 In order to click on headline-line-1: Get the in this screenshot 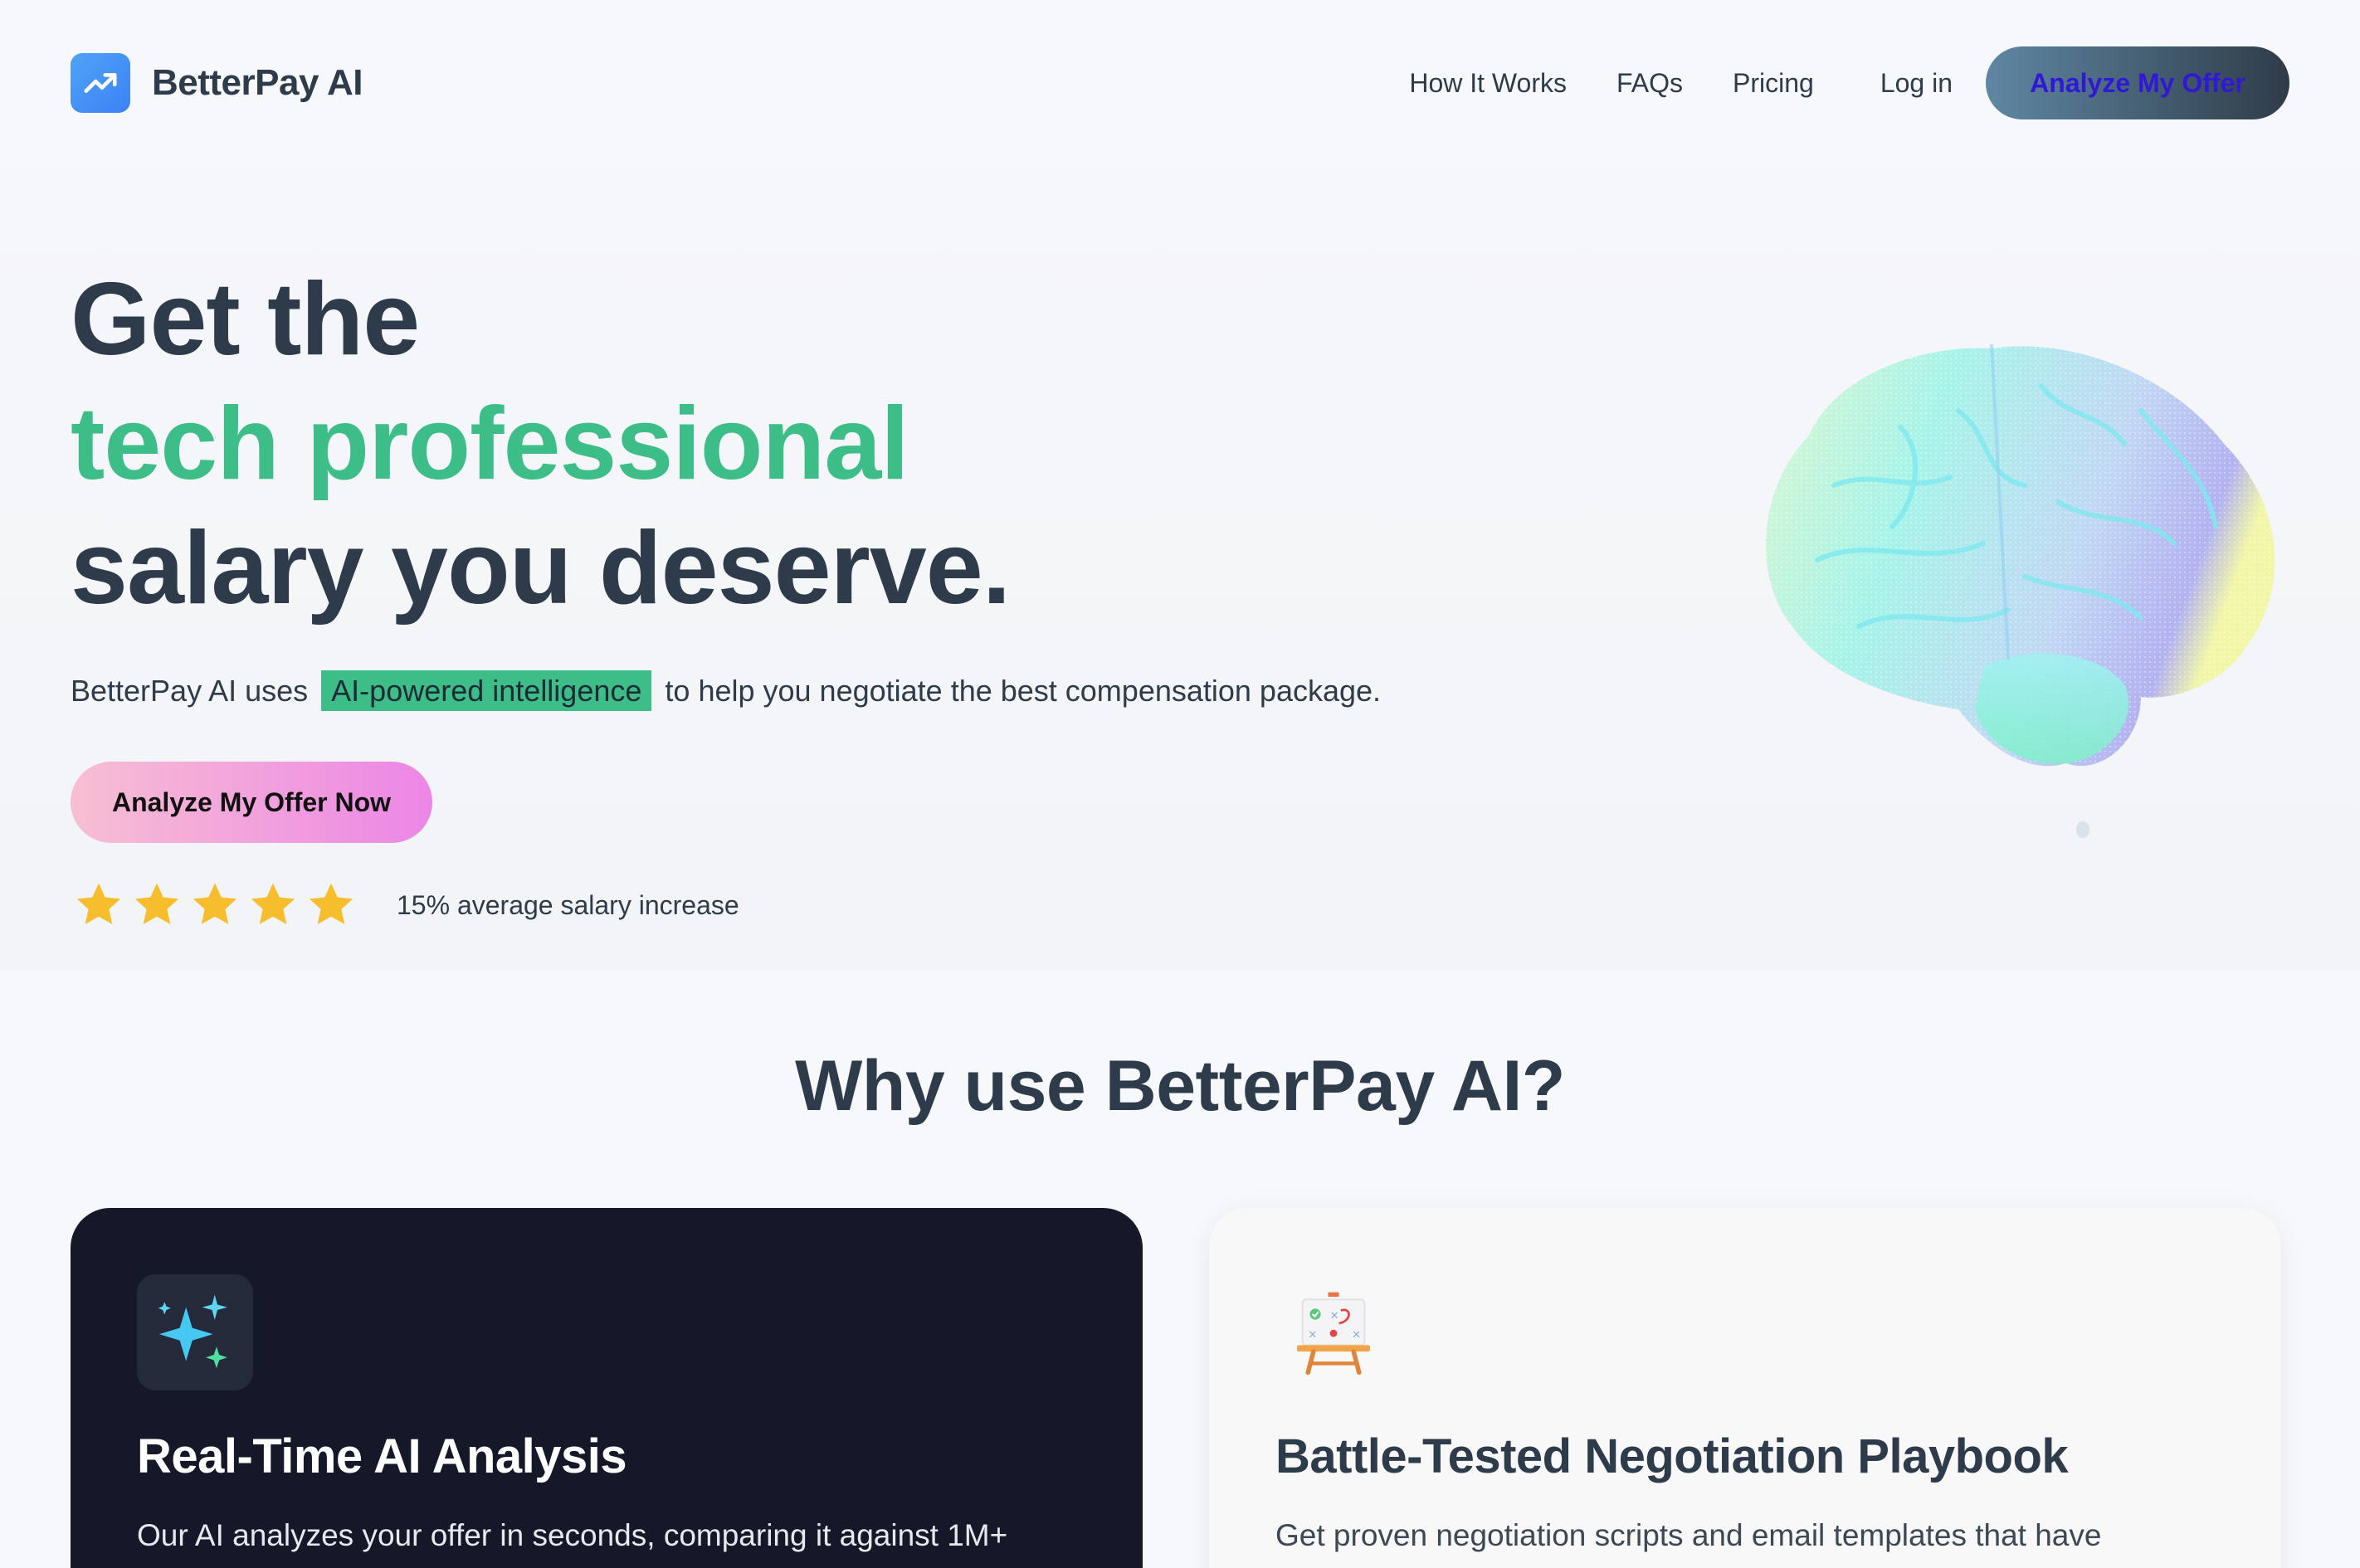, I will do `click(245, 319)`.